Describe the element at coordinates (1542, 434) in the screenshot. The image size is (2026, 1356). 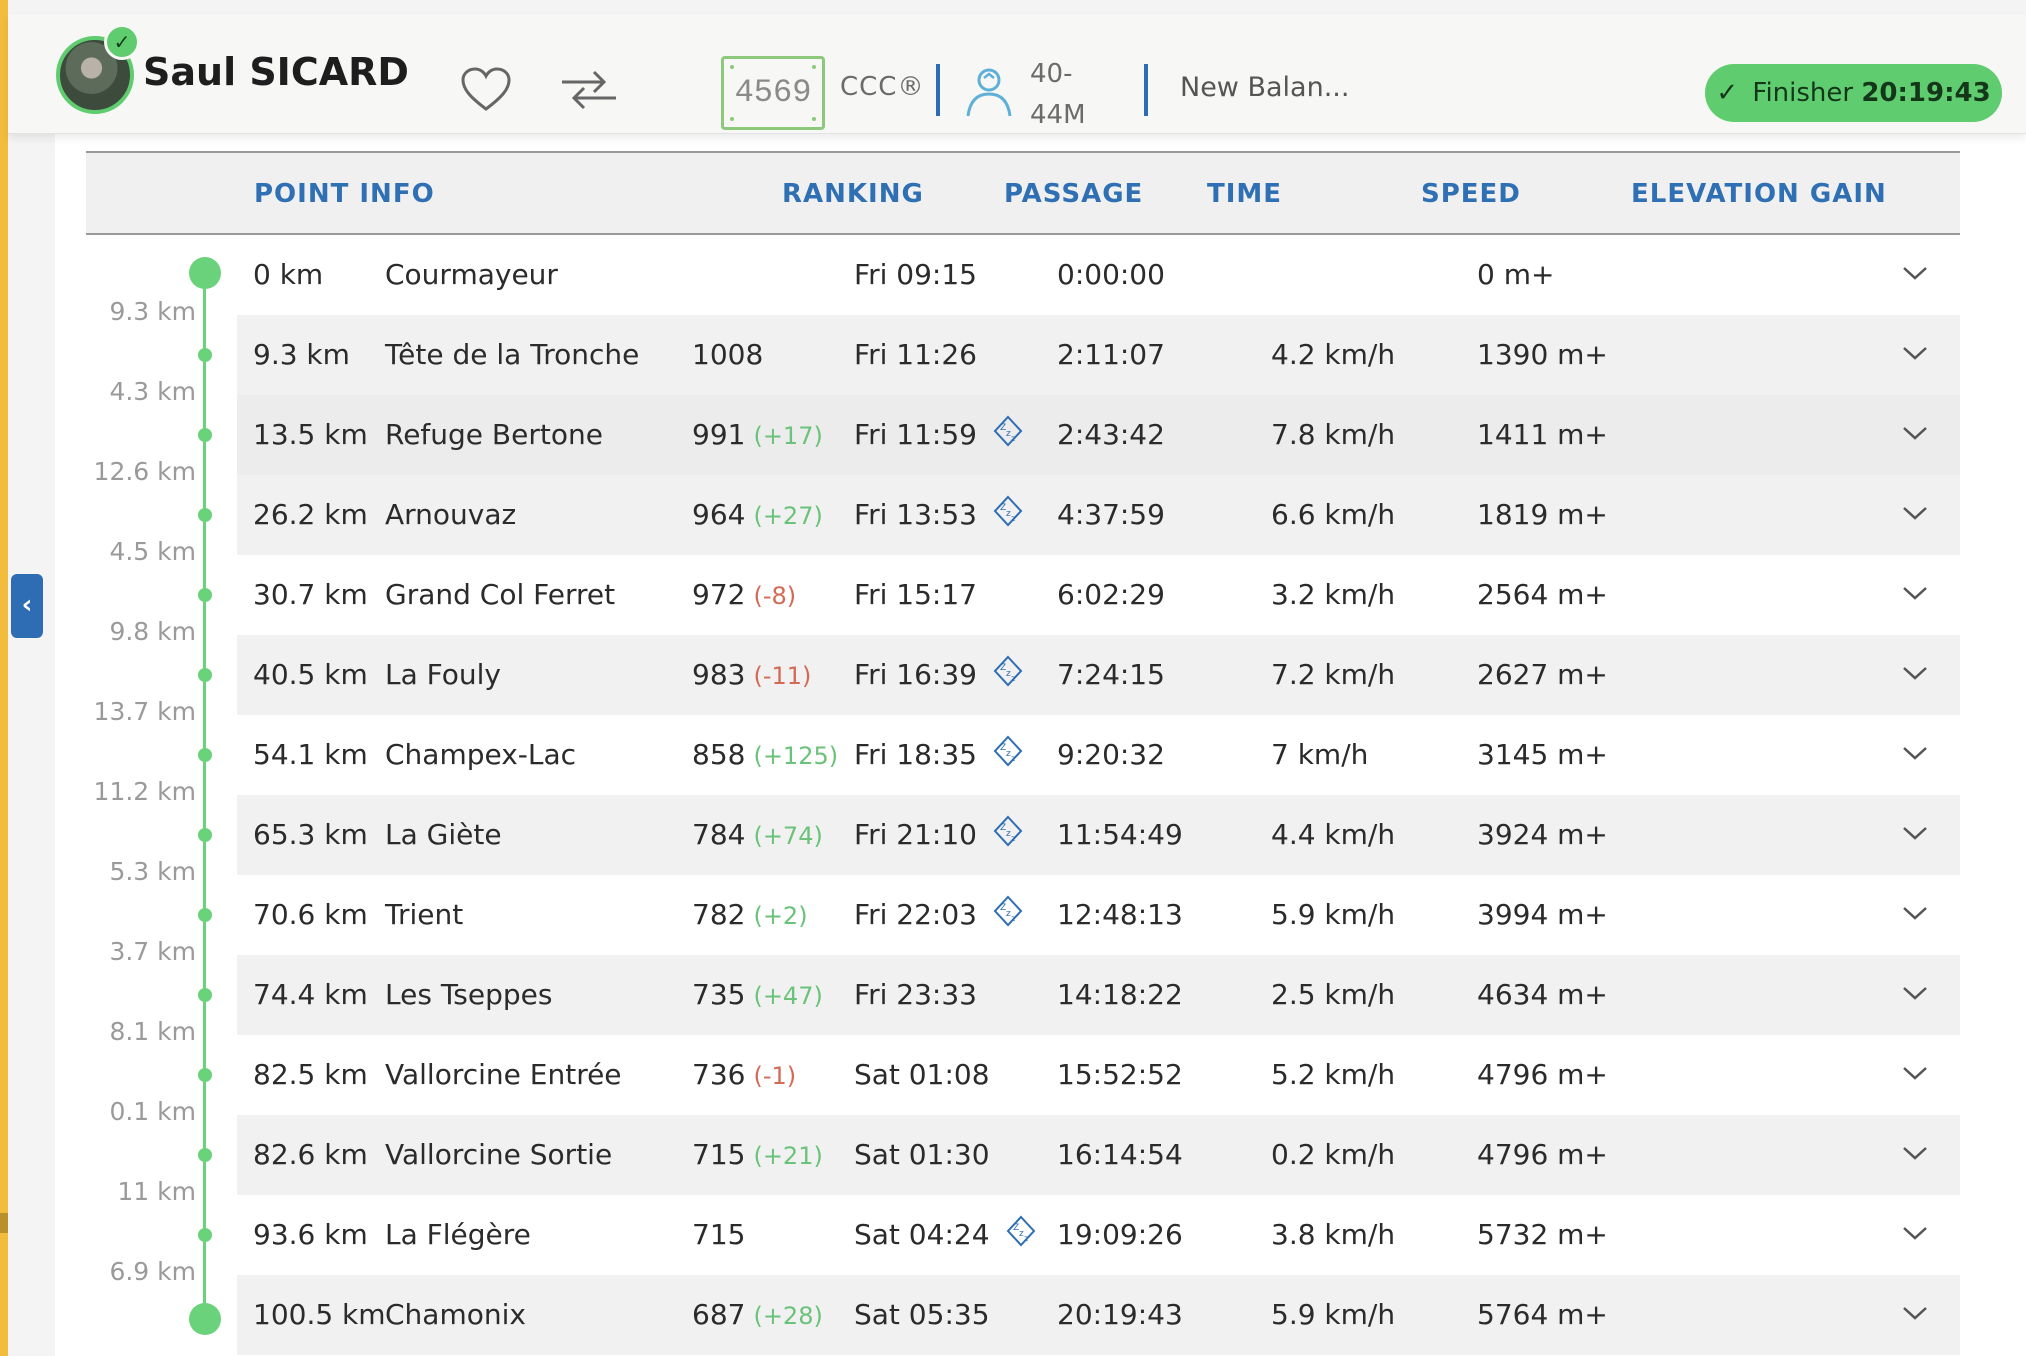
I see `elevation-value: 1411 m+` at that location.